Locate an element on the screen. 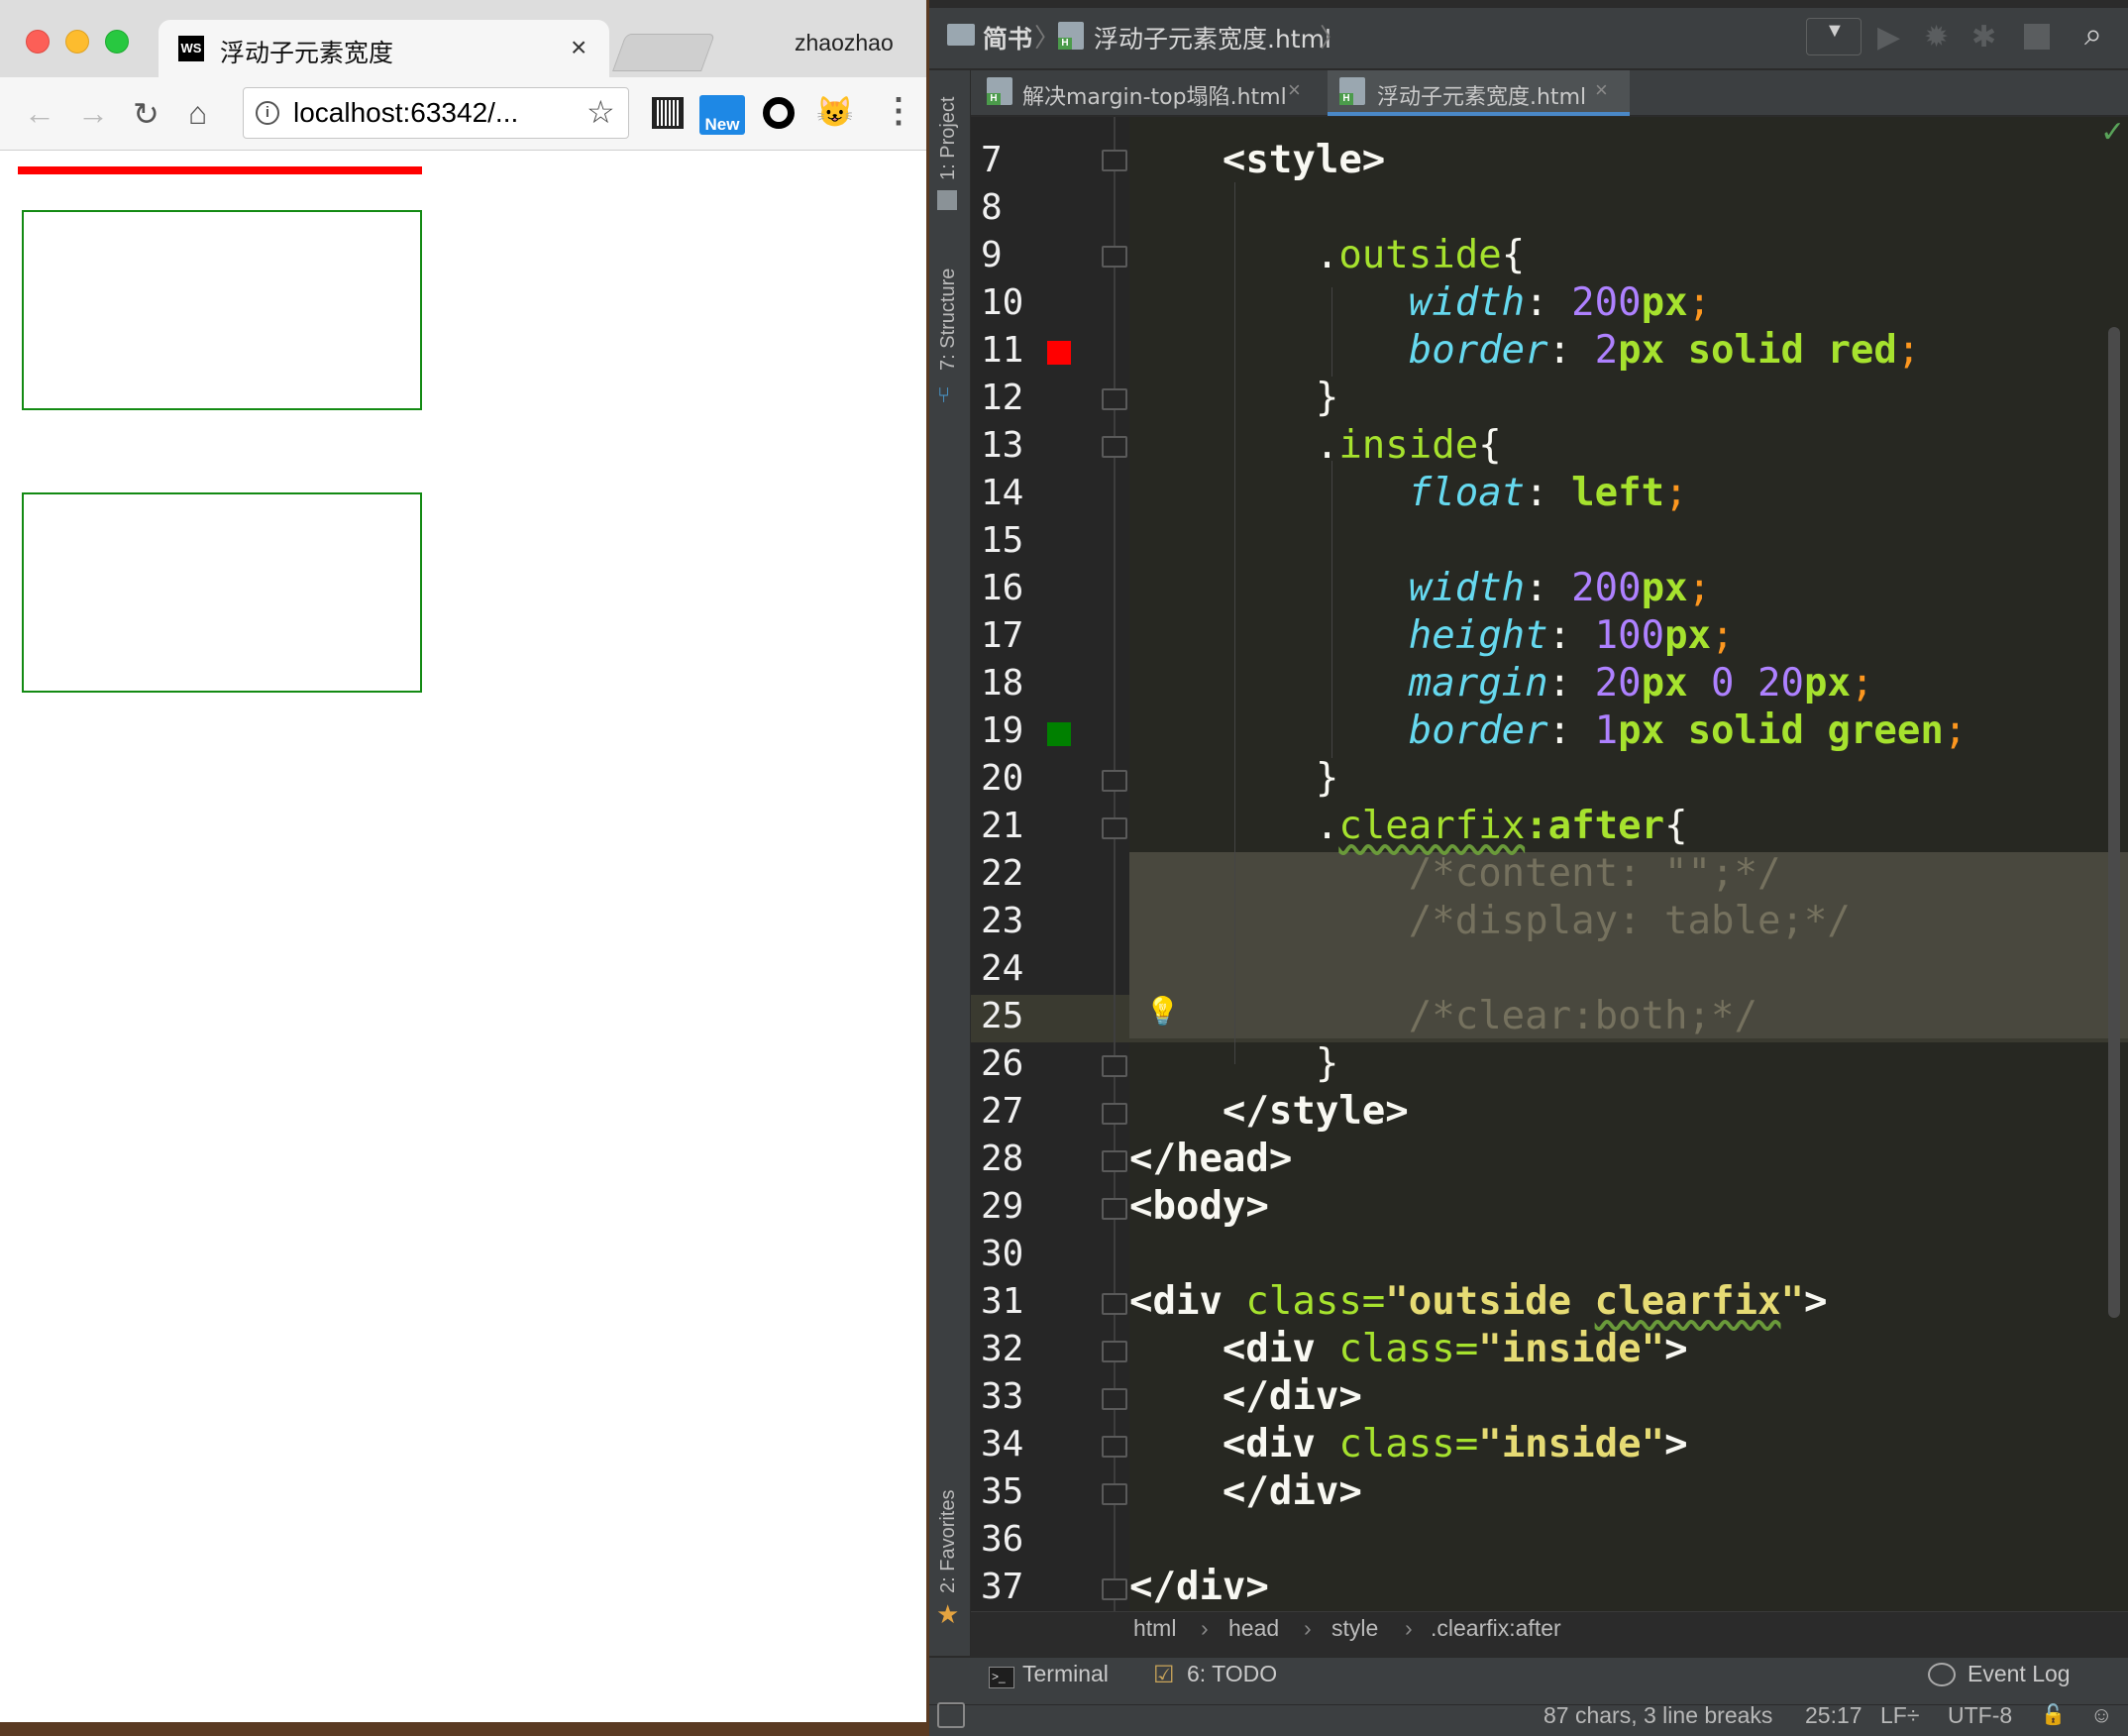  profile-name: zhaozhao is located at coordinates (844, 43).